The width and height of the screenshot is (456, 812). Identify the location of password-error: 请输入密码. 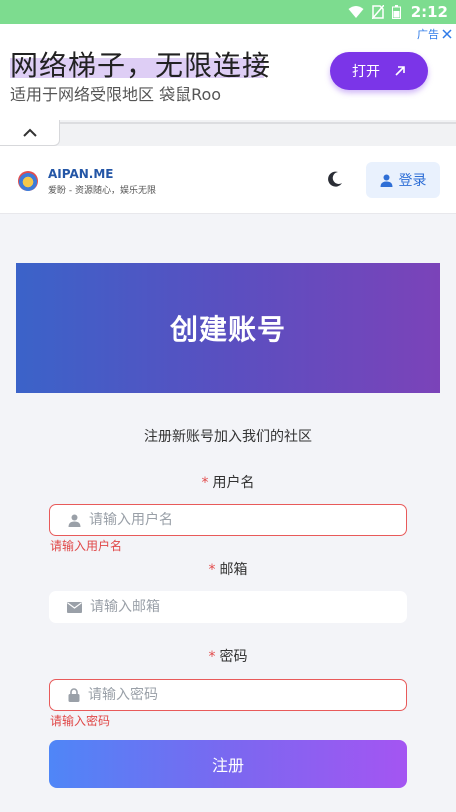
(80, 721).